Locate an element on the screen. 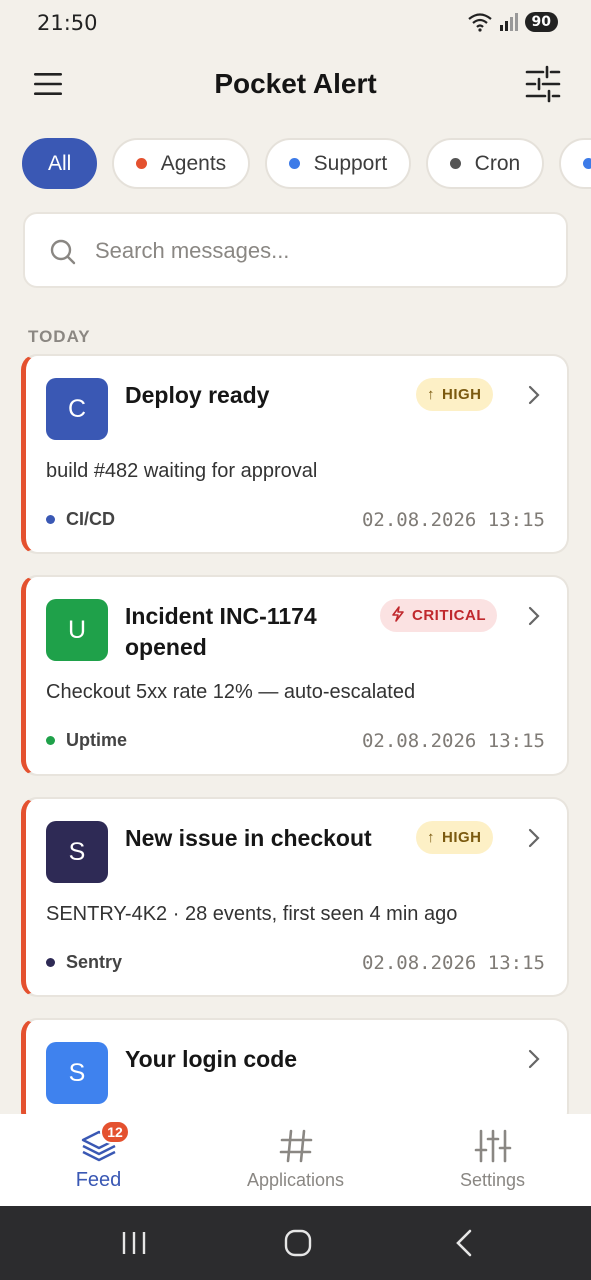  search-icon is located at coordinates (63, 252).